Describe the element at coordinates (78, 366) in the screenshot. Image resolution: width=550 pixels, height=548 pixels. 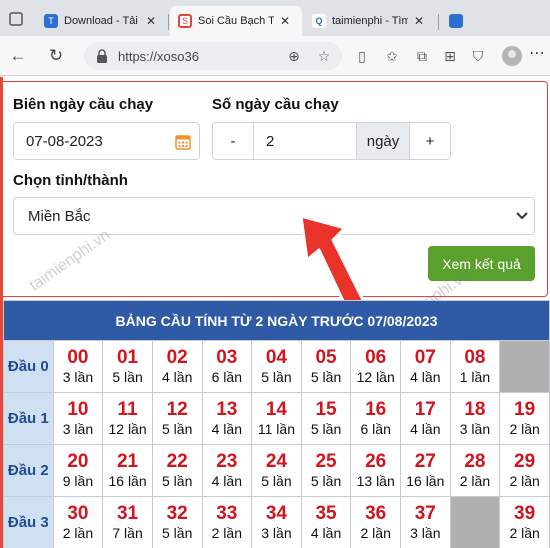
I see `number-cell: 00 3 lần` at that location.